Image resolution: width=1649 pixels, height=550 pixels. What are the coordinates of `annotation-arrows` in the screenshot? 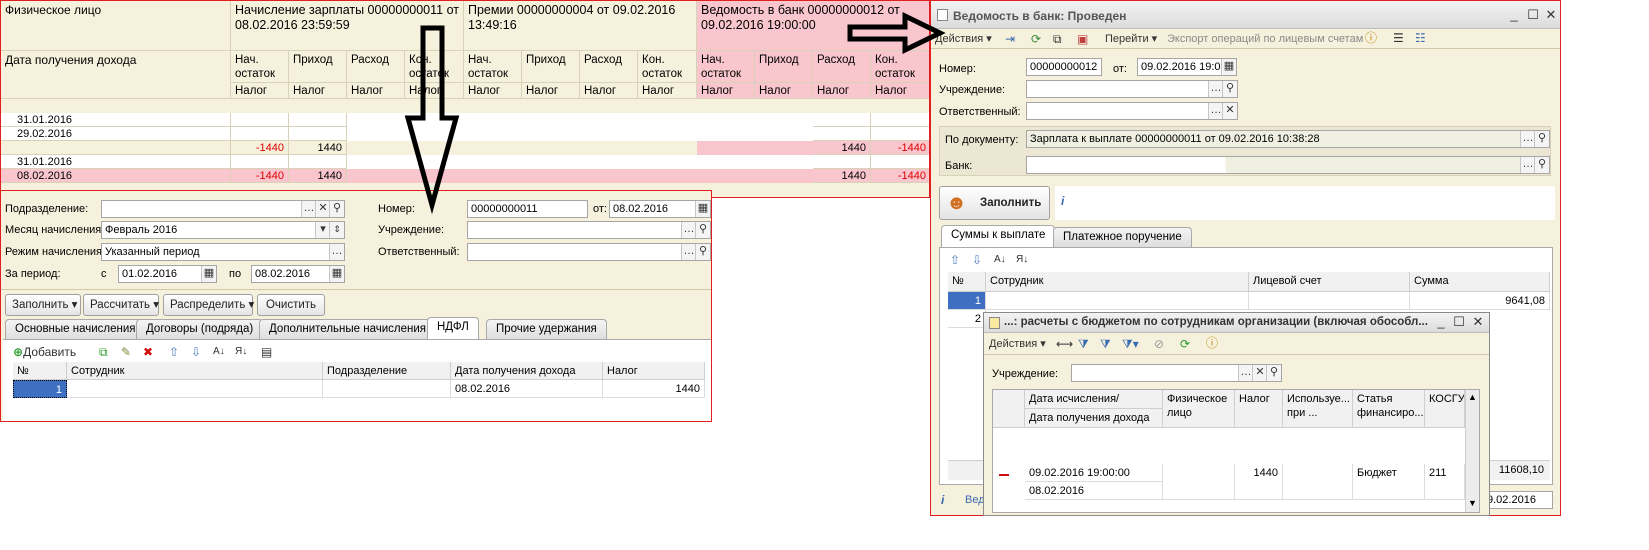 It's located at (675, 113).